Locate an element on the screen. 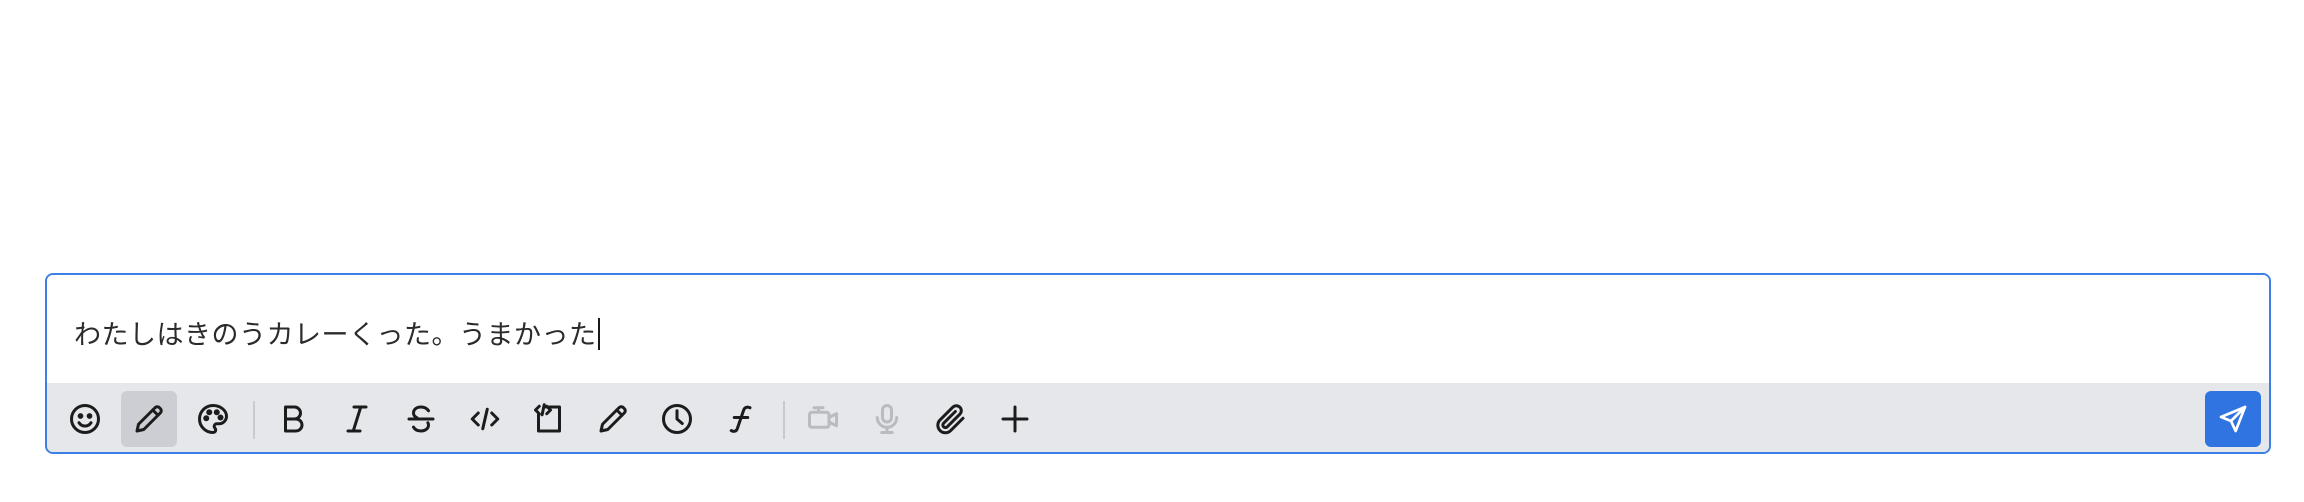 This screenshot has width=2304, height=502. code-button is located at coordinates (485, 419).